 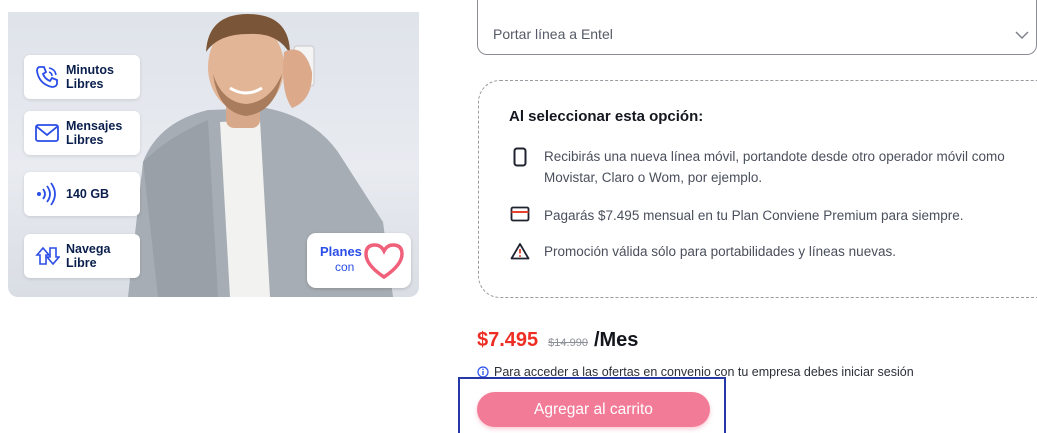 I want to click on phone-call-icon, so click(x=47, y=77).